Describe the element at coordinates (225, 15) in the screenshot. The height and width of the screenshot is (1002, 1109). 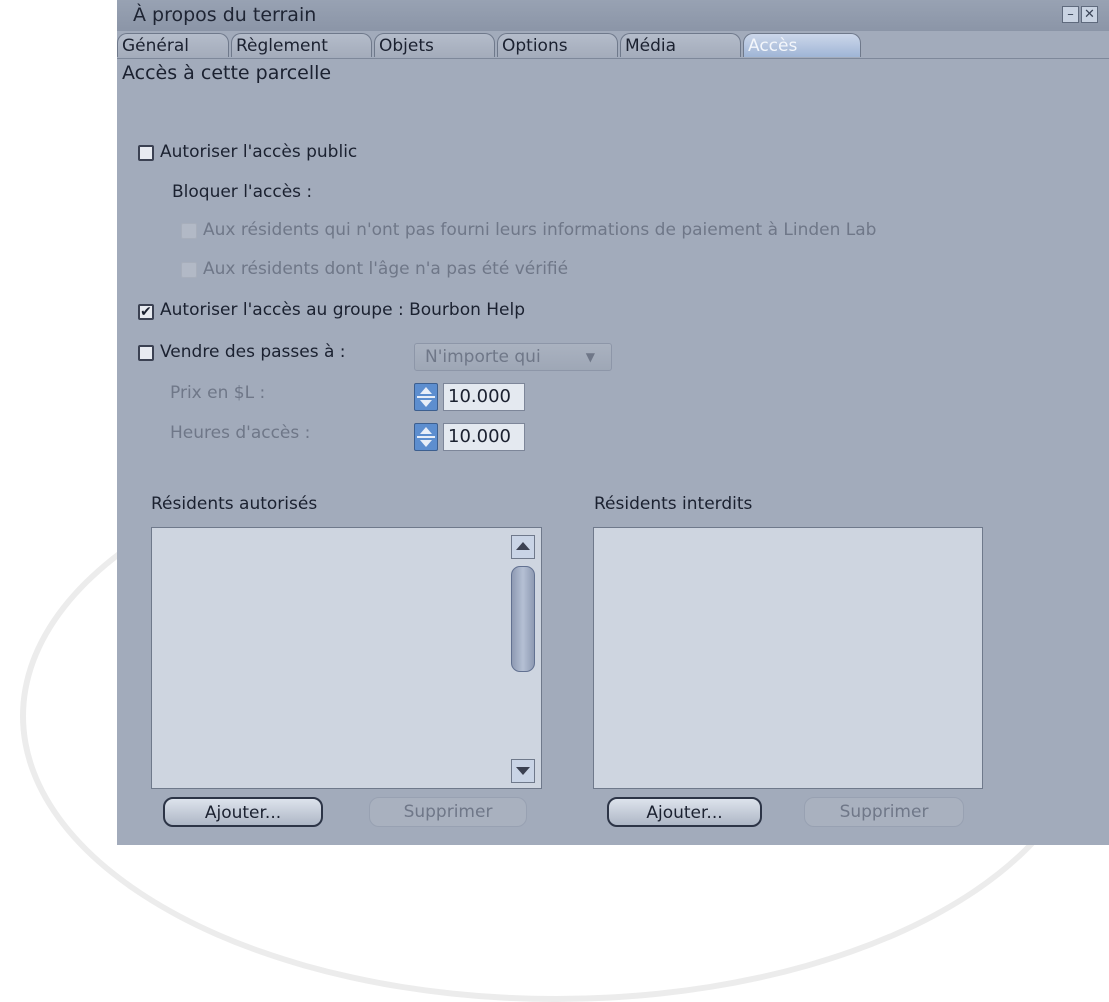
I see `window-title: À propos du terrain` at that location.